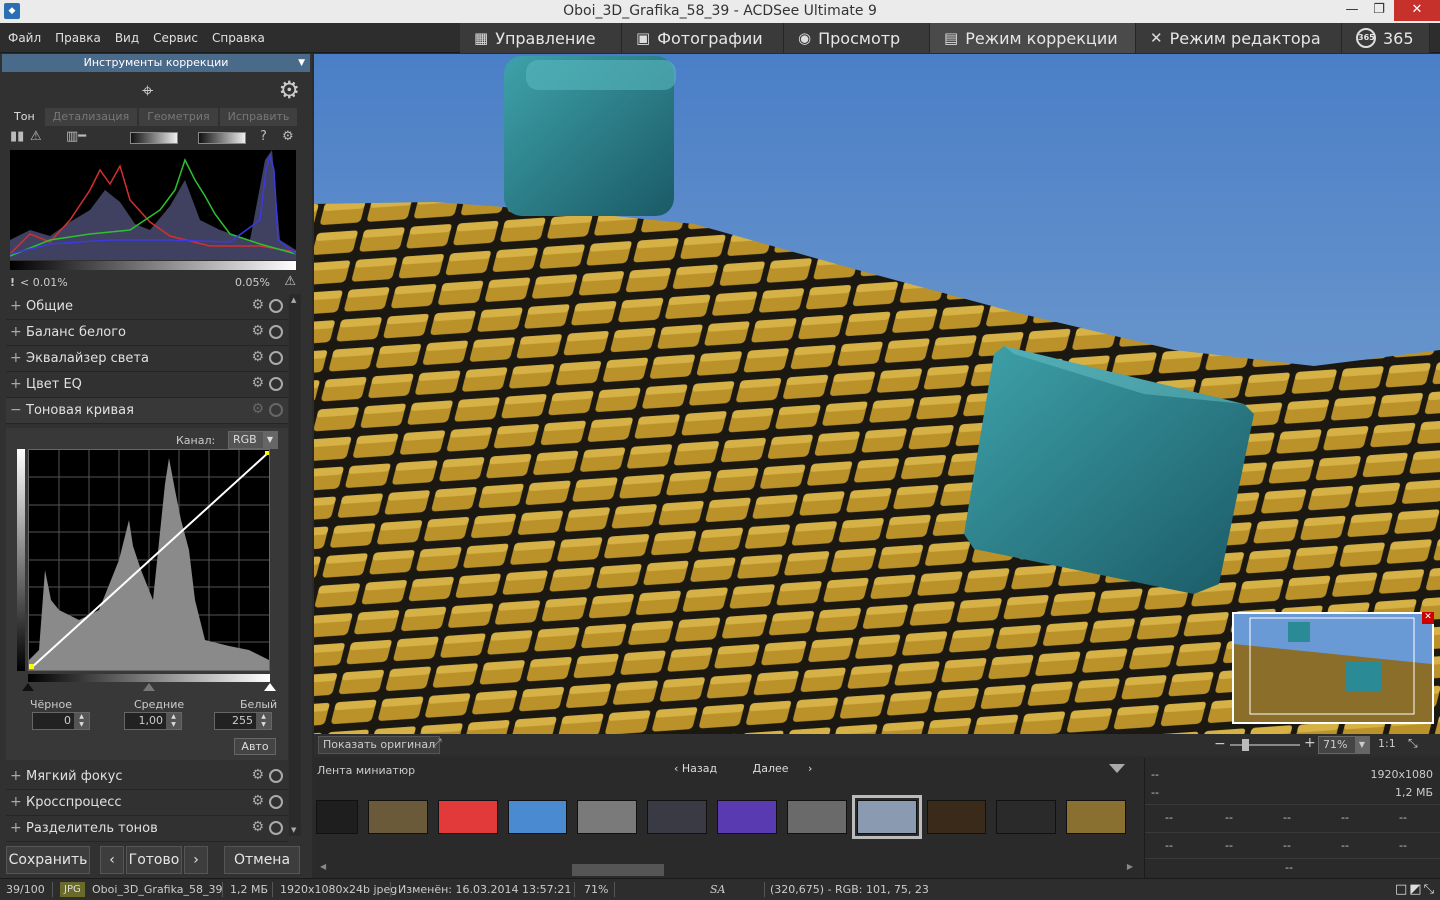 This screenshot has height=900, width=1440. Describe the element at coordinates (61, 721) in the screenshot. I see `black-input: 0 ▲ ▼` at that location.